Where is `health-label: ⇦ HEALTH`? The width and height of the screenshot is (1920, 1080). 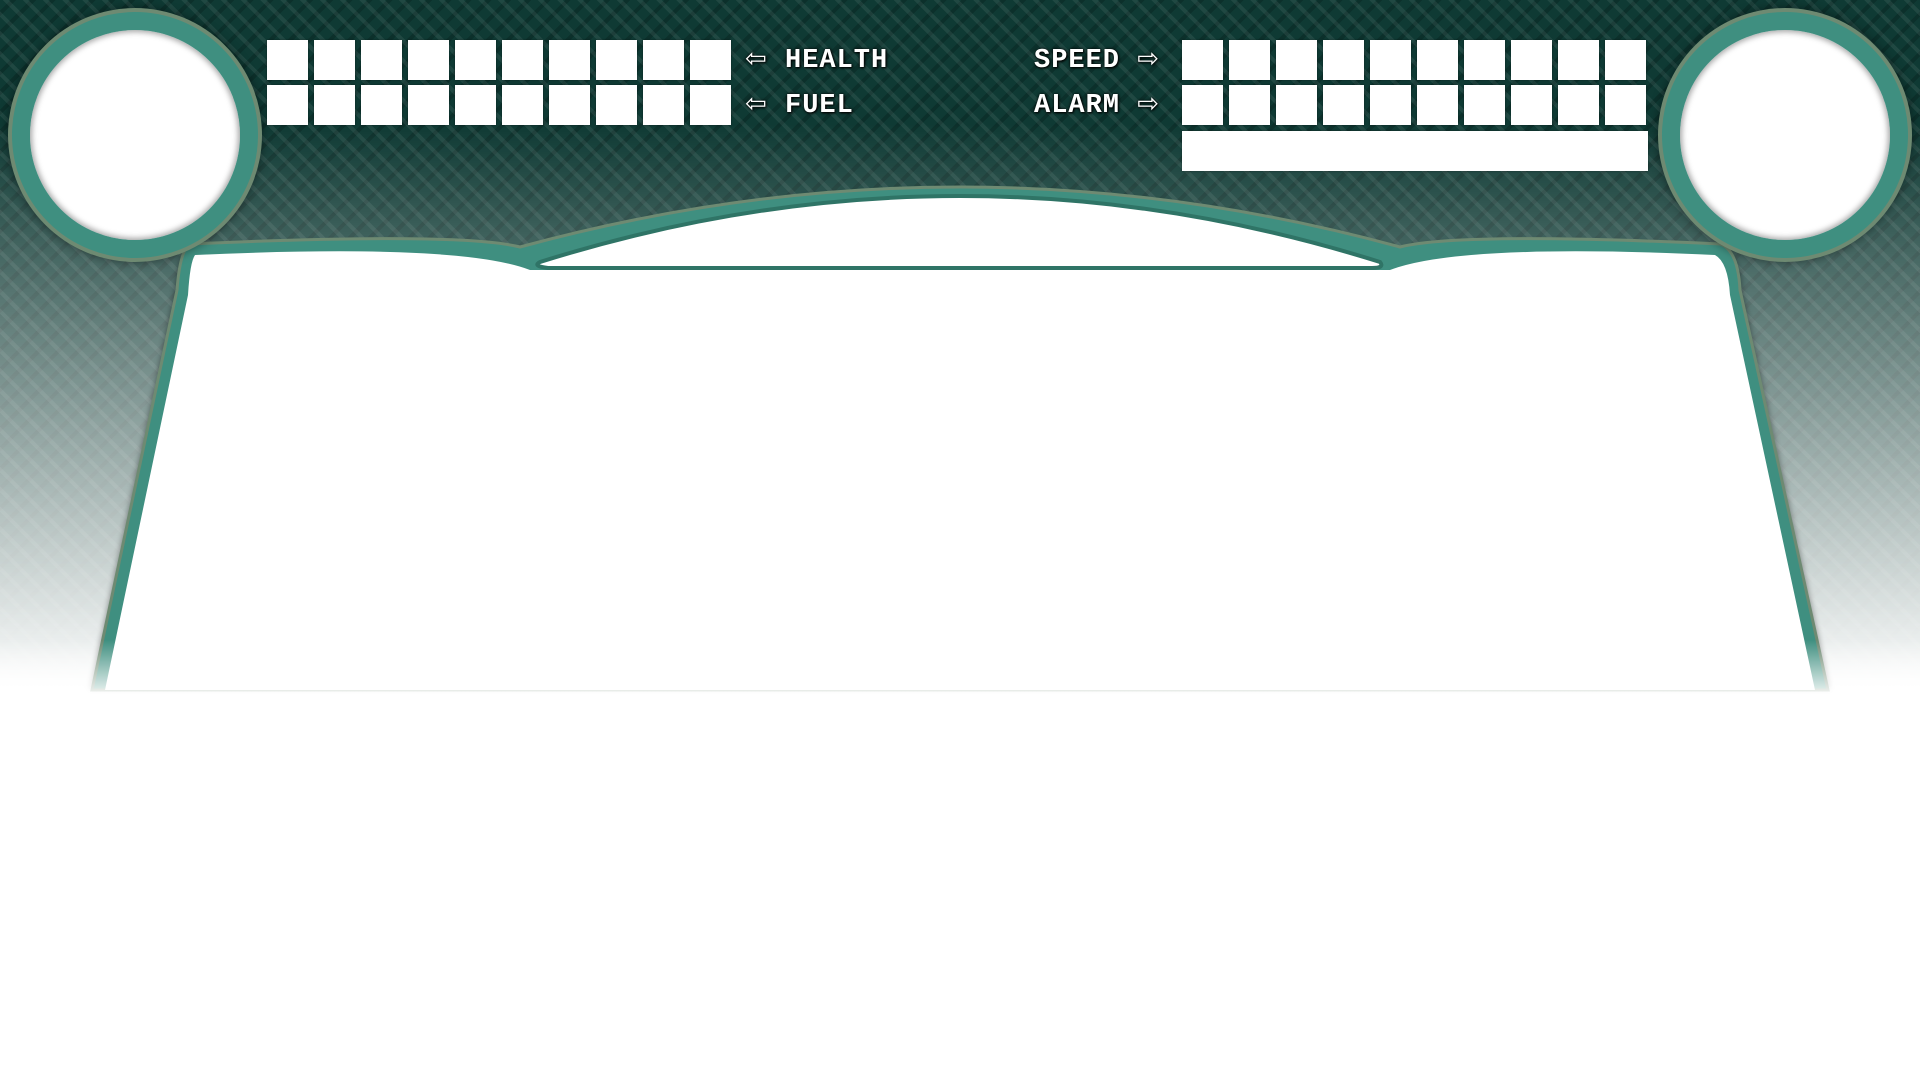 health-label: ⇦ HEALTH is located at coordinates (816, 60).